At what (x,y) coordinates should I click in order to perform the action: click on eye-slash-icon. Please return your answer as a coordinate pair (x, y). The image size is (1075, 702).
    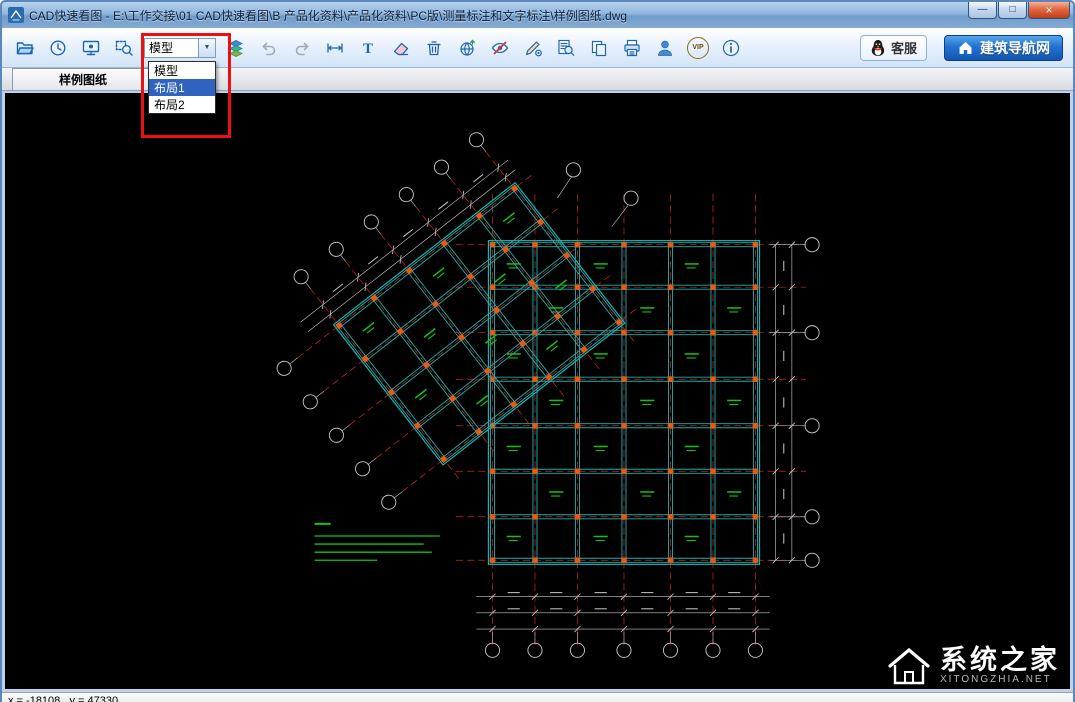
    Looking at the image, I should click on (500, 47).